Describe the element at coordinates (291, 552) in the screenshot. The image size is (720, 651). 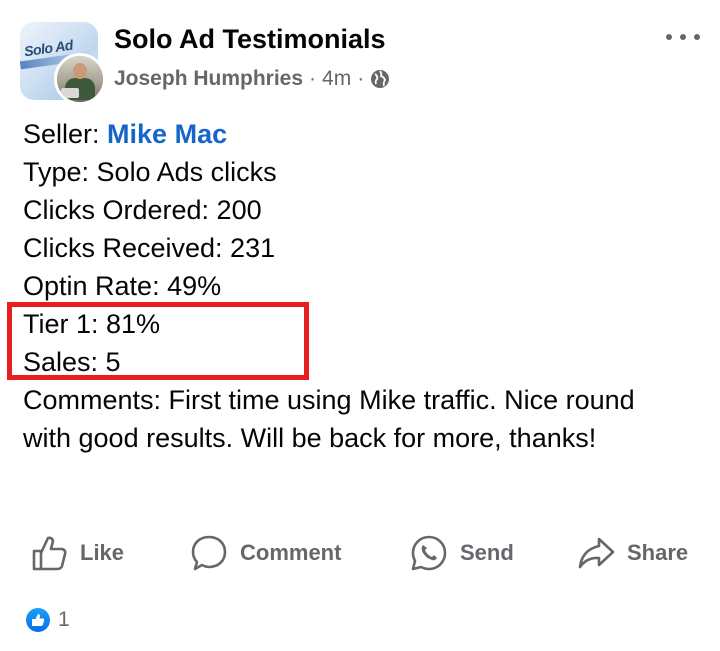
I see `comment-label: Comment` at that location.